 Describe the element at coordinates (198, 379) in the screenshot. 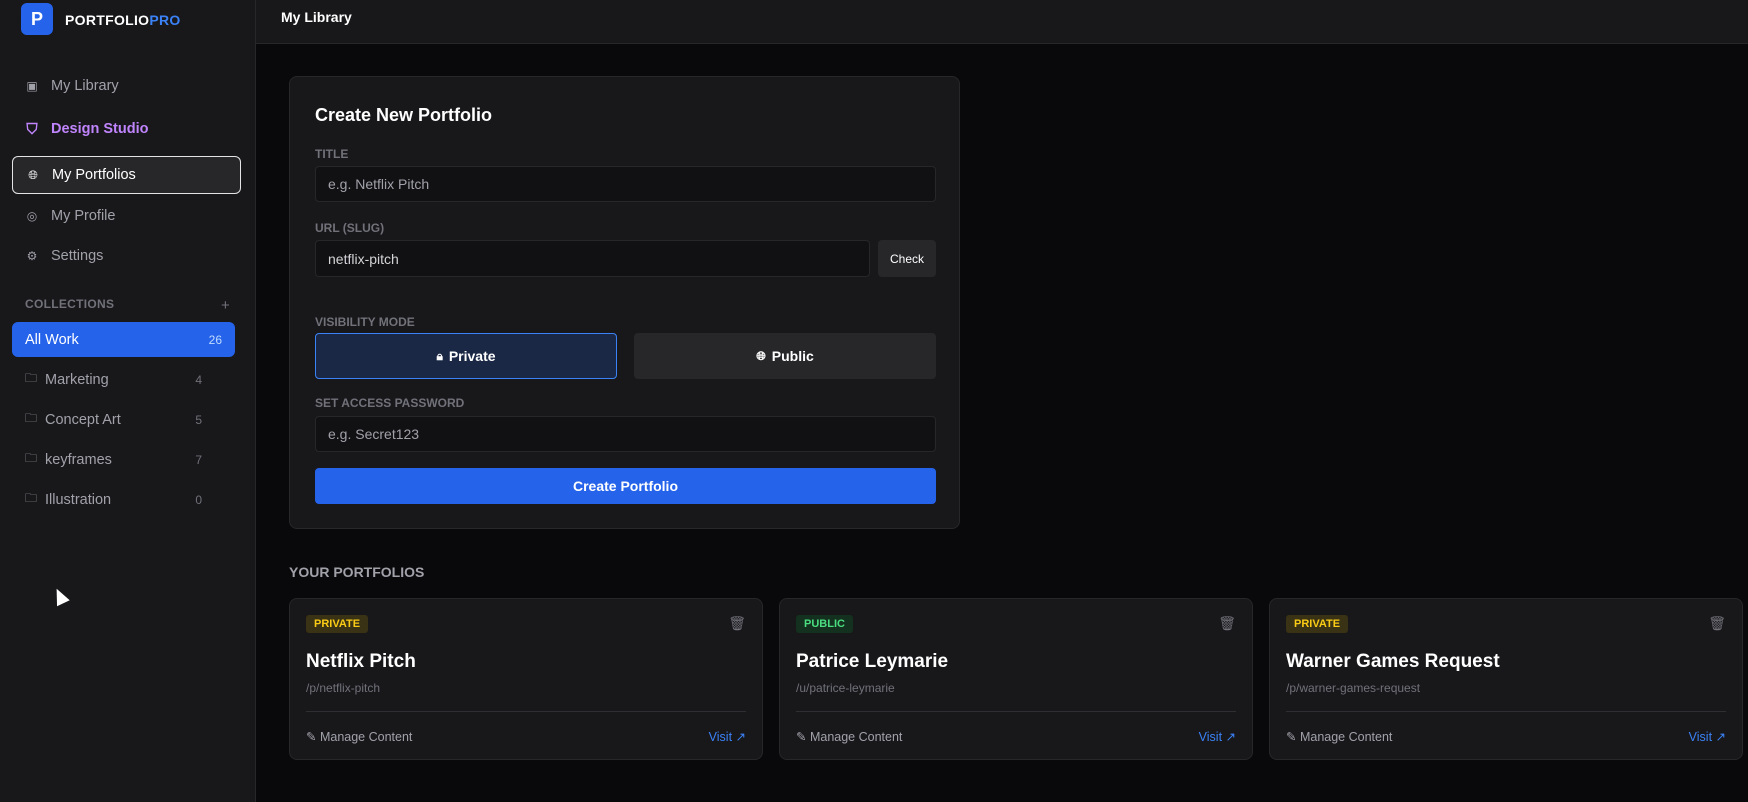

I see `collection-count: 4` at that location.